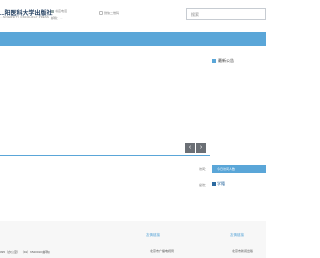 The width and height of the screenshot is (320, 258). Describe the element at coordinates (204, 185) in the screenshot. I see `total-visit-label: 总访：` at that location.